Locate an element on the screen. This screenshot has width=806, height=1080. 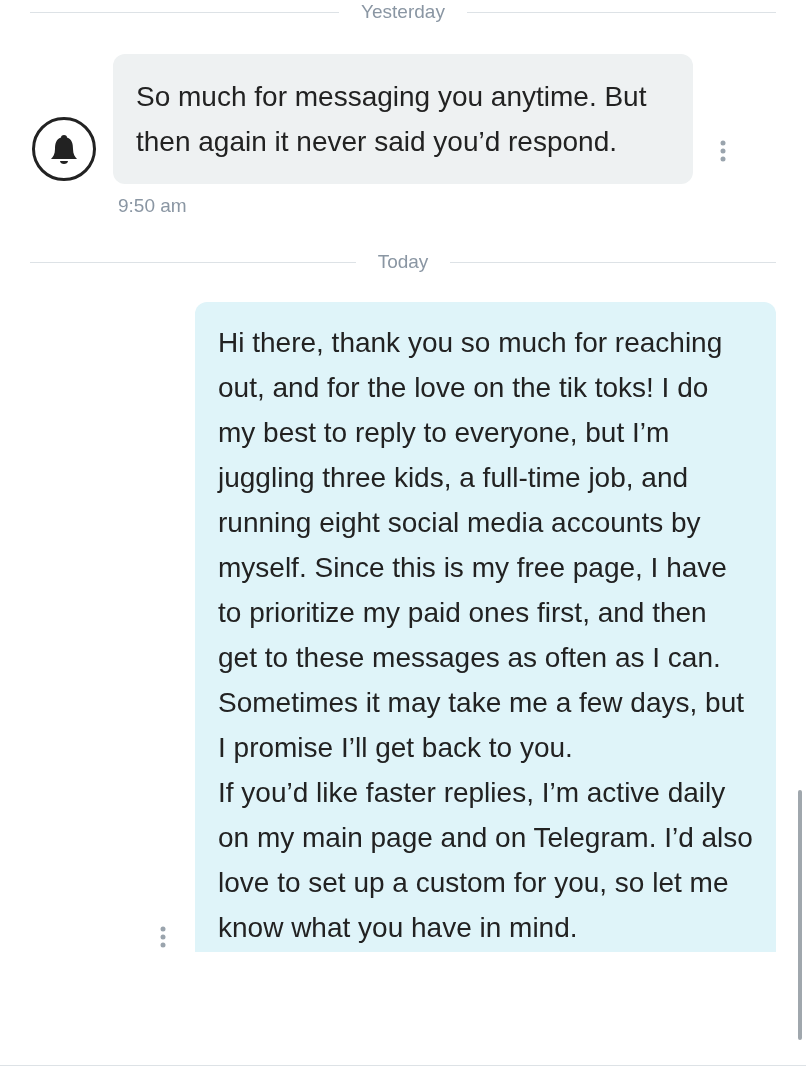
date-divider-label: Yesterday is located at coordinates (403, 12).